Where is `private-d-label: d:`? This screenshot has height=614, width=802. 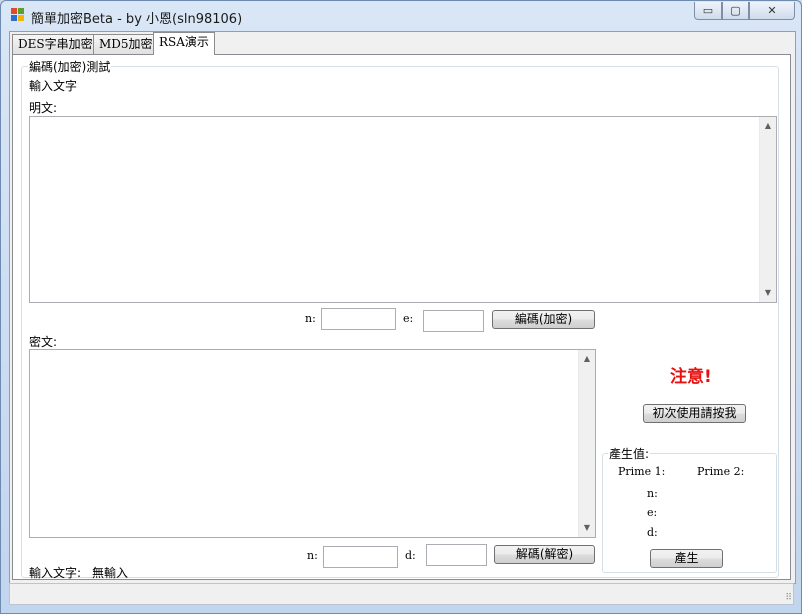
private-d-label: d: is located at coordinates (410, 555).